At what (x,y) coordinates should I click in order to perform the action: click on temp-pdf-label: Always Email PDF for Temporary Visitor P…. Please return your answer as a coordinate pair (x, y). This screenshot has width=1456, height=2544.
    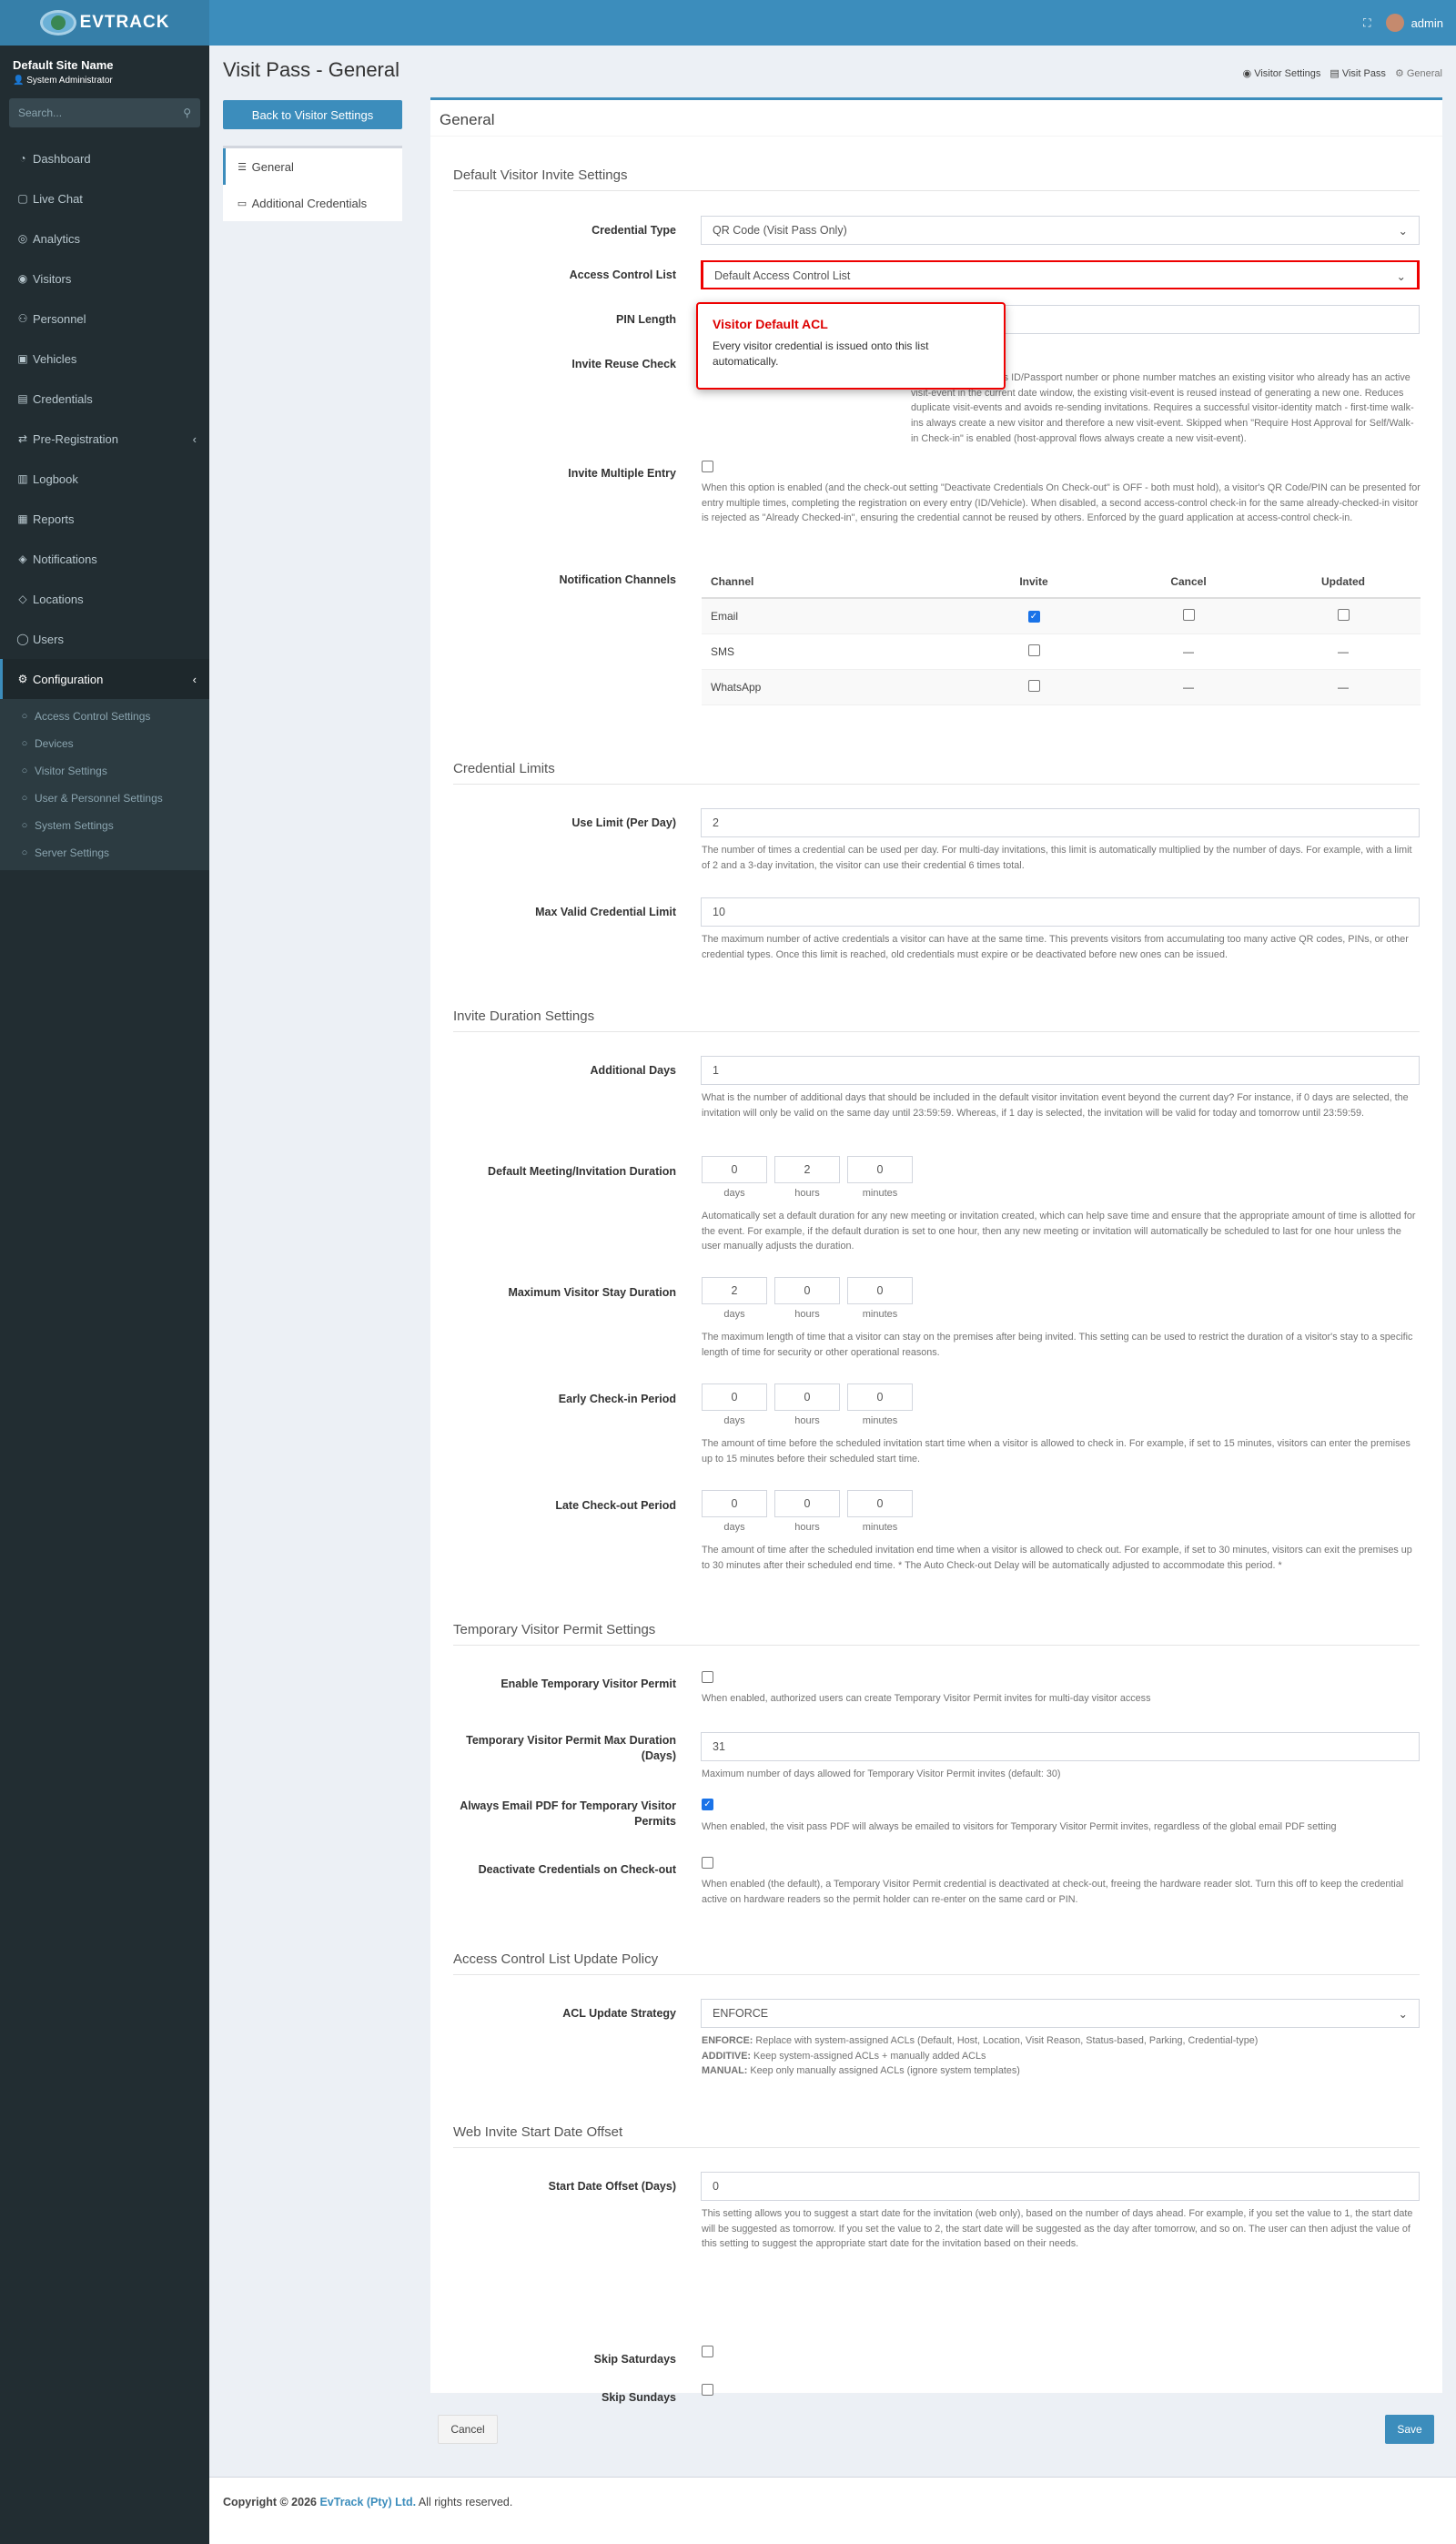
    Looking at the image, I should click on (568, 1813).